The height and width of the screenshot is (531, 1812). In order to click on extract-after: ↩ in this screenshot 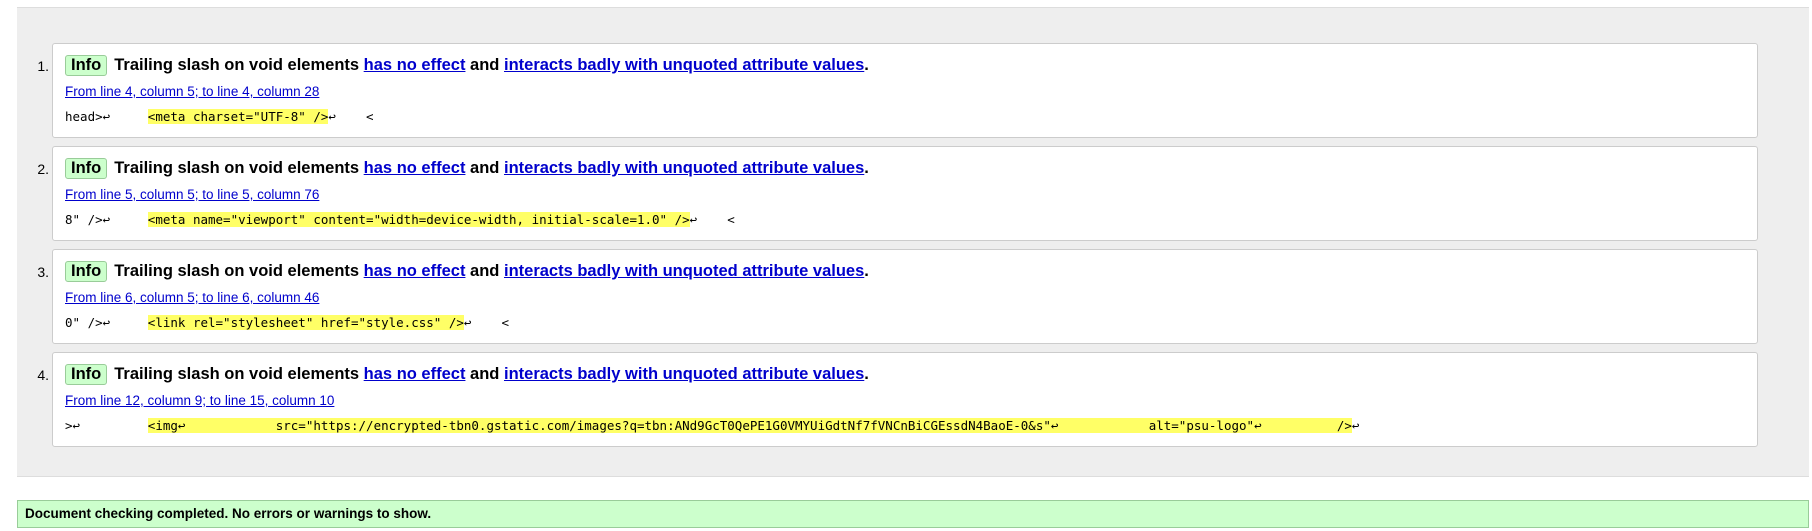, I will do `click(1355, 425)`.